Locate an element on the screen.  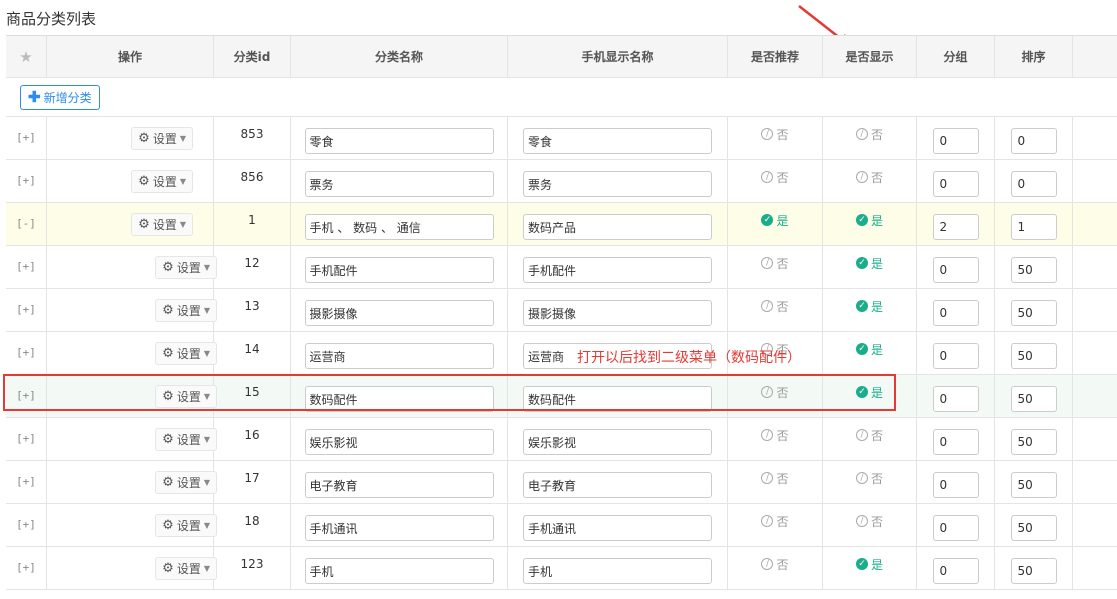
header-group: 分组 is located at coordinates (956, 56).